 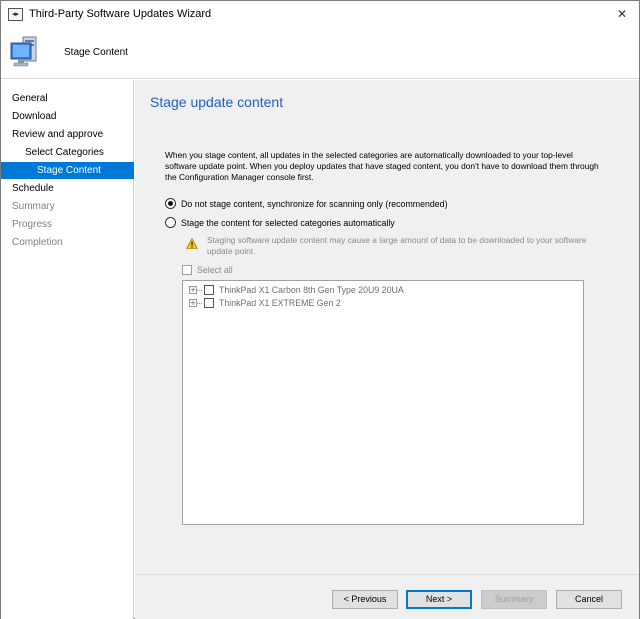 I want to click on close-icon: ✕, so click(x=622, y=14).